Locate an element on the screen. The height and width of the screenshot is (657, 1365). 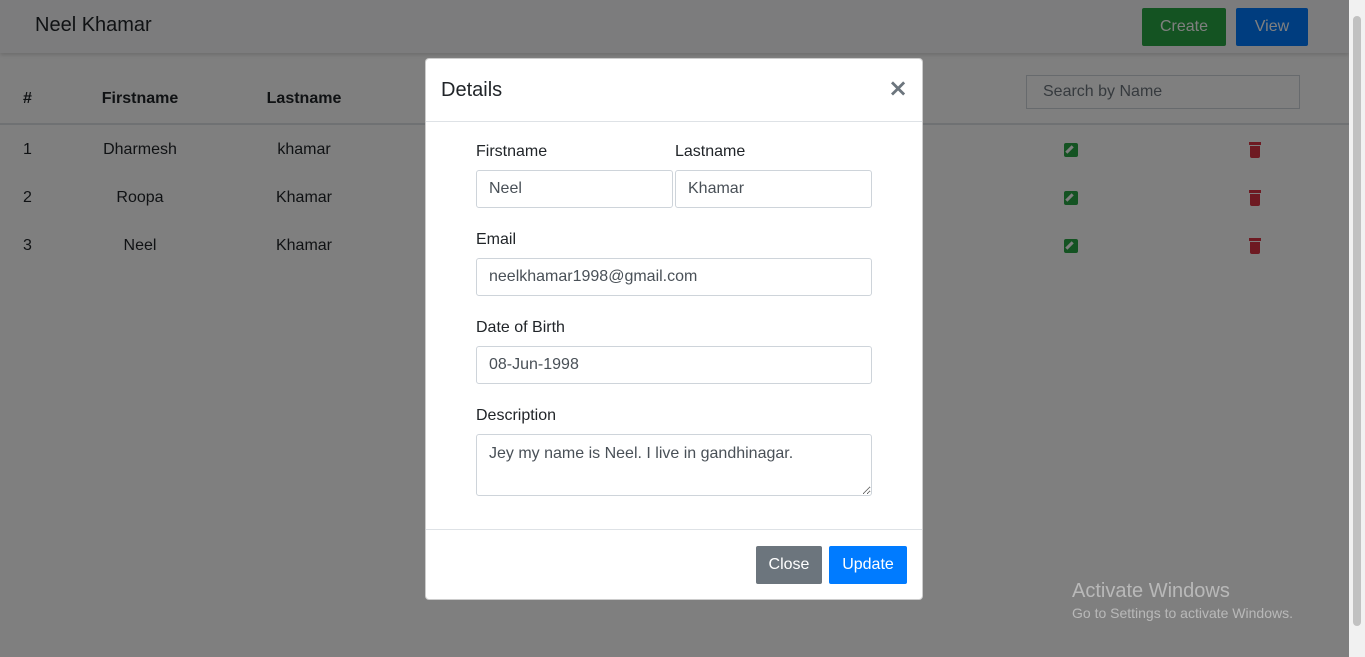
description-label: Description is located at coordinates (516, 415).